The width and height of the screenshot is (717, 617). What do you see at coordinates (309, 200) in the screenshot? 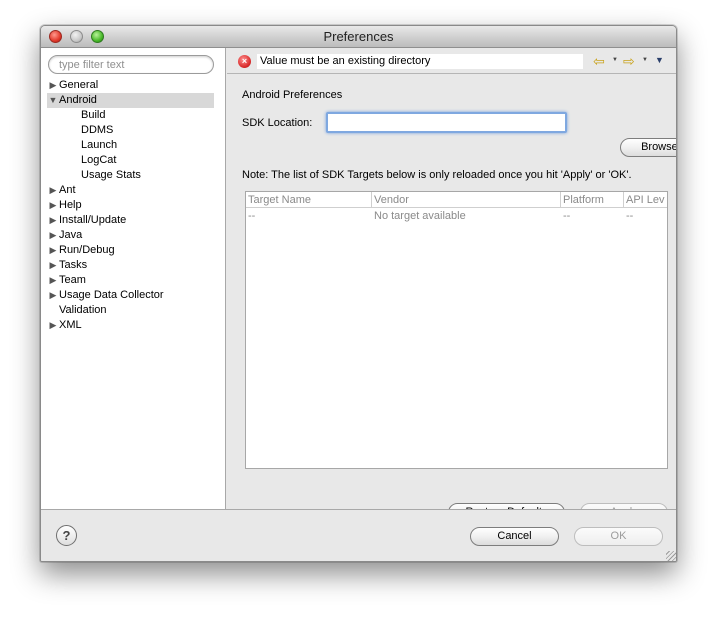
I see `column-target-name: Target Name` at bounding box center [309, 200].